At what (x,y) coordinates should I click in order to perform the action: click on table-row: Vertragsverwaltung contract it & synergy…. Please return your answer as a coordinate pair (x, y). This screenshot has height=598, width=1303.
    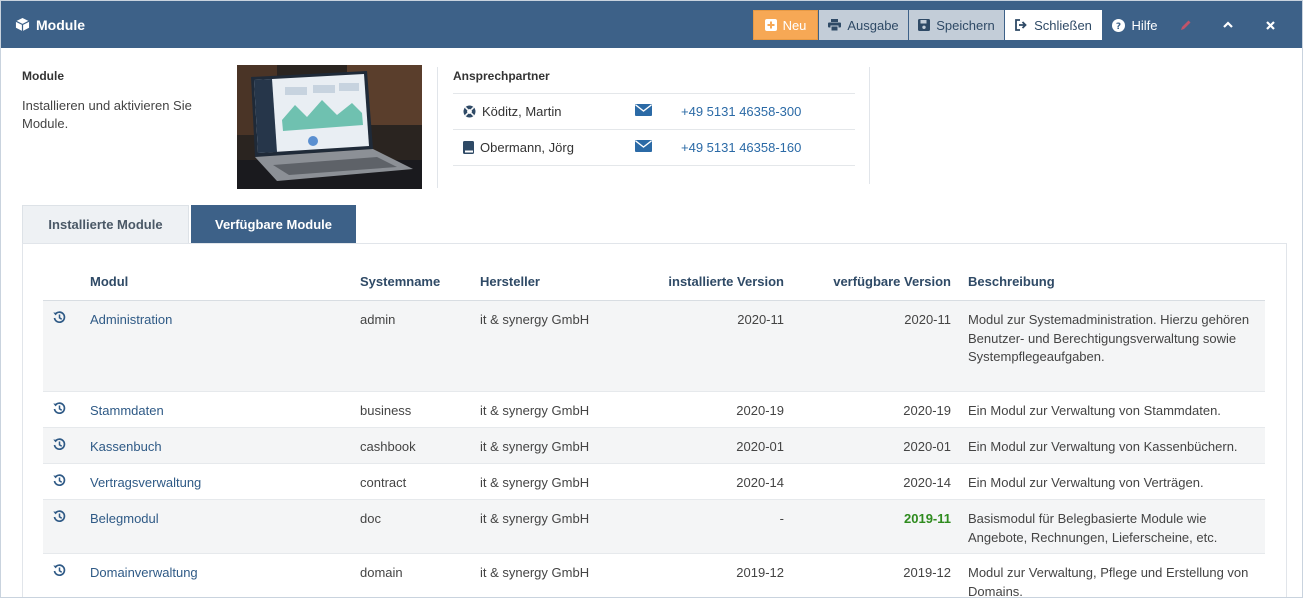
    Looking at the image, I should click on (654, 482).